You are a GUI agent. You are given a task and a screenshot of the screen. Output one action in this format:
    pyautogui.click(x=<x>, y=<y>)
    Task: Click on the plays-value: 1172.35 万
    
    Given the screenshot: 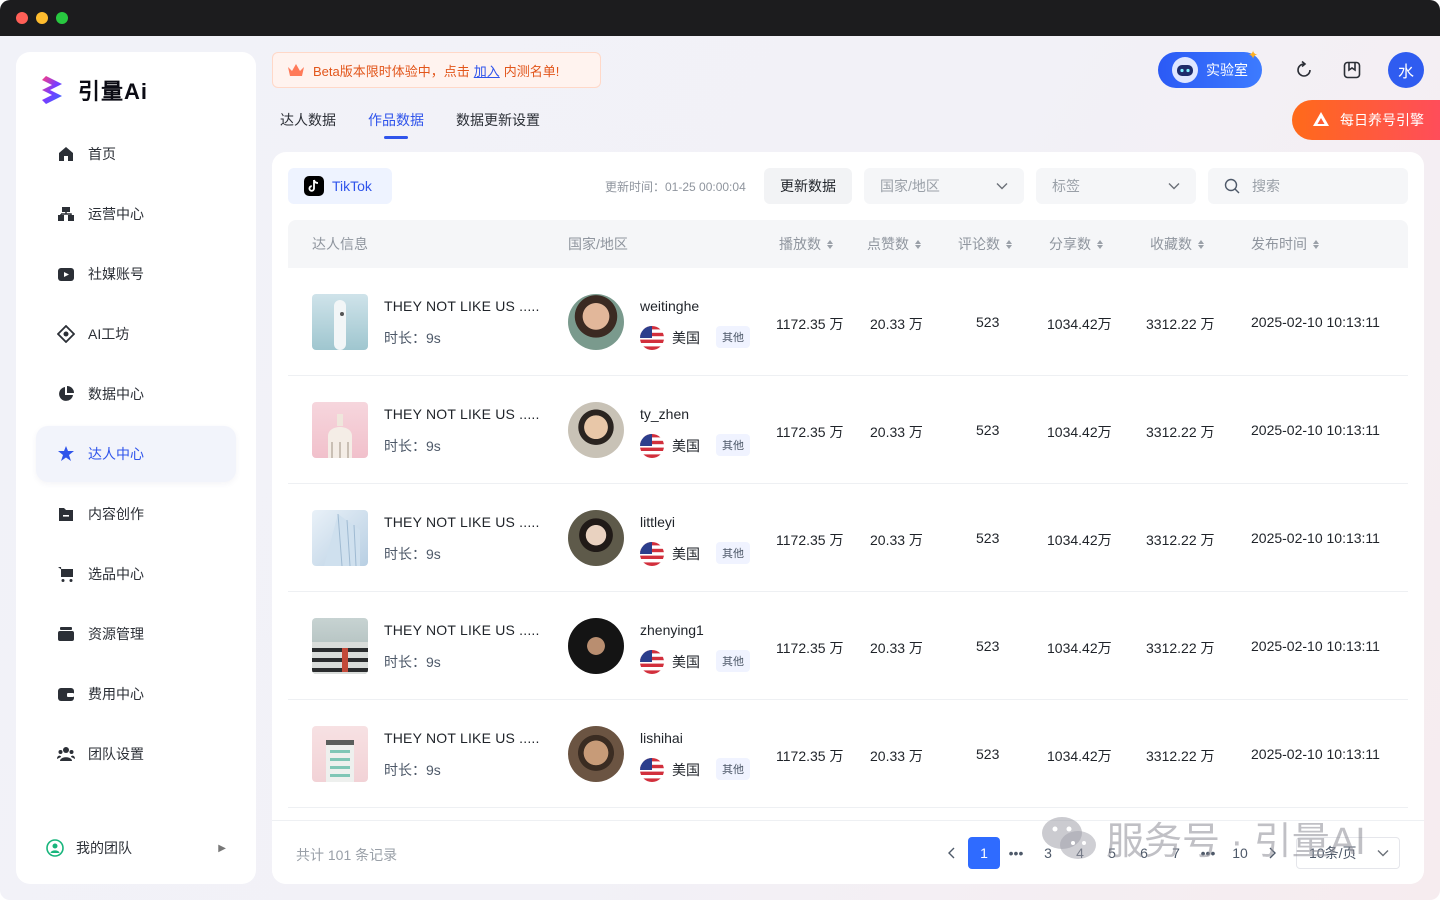 What is the action you would take?
    pyautogui.click(x=810, y=324)
    